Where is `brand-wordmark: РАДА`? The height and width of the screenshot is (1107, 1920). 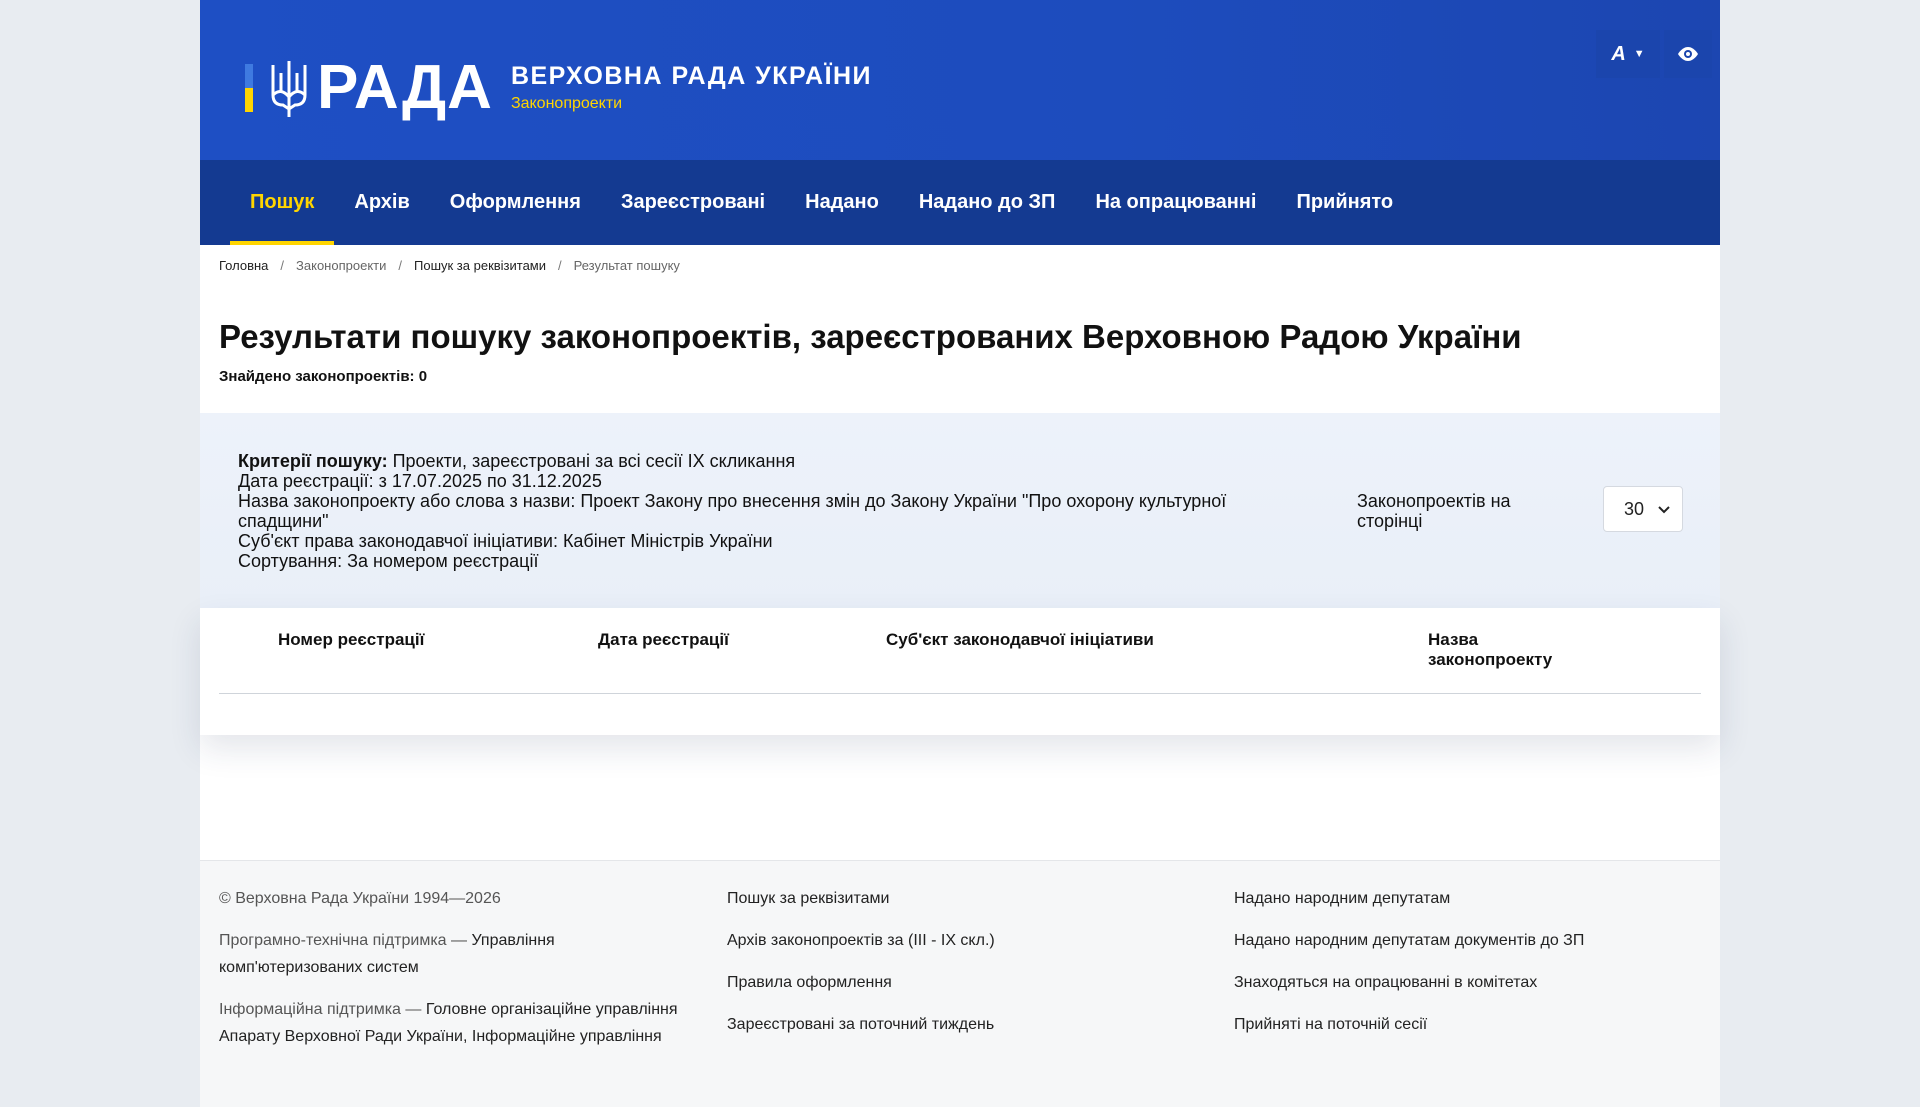
brand-wordmark: РАДА is located at coordinates (405, 87).